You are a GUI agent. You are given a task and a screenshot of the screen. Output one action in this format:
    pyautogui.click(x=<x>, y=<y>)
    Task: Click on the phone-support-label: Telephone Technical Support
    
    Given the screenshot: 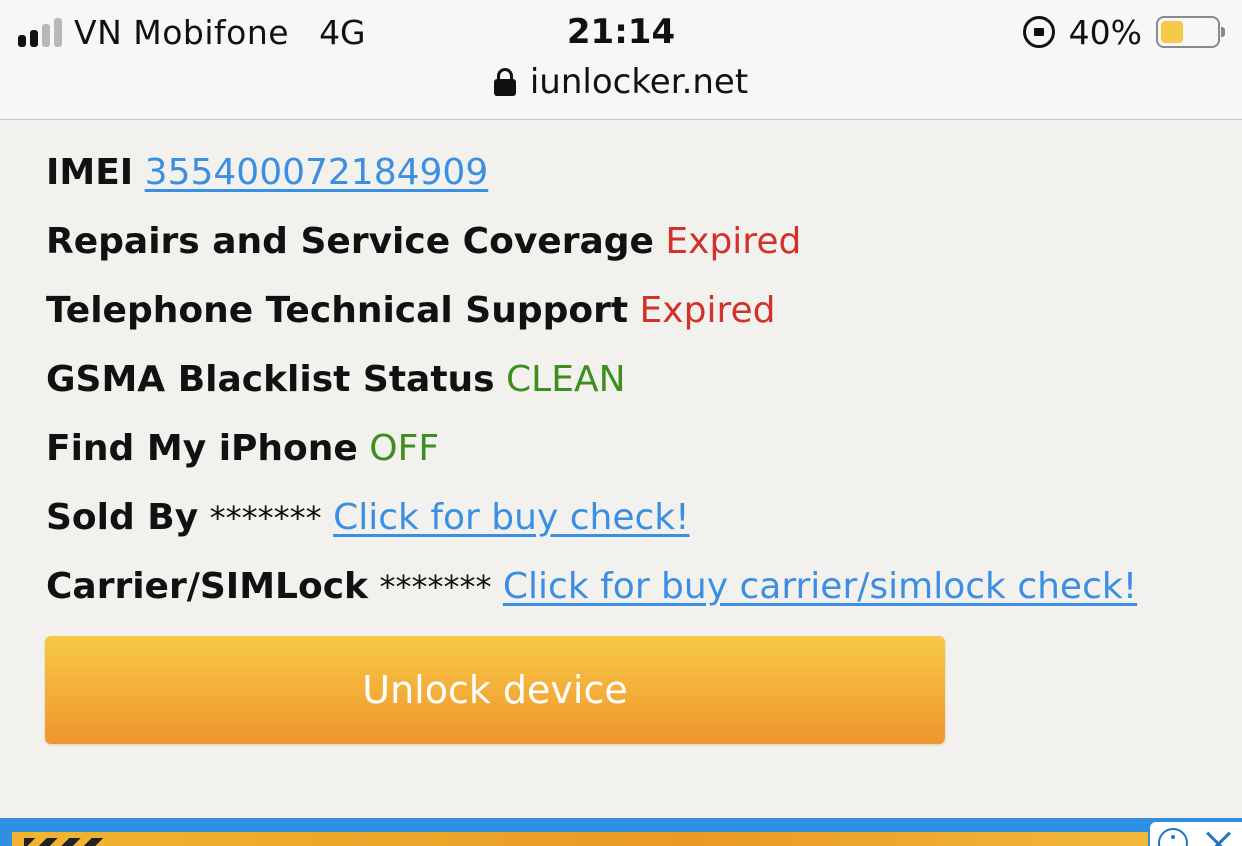 What is the action you would take?
    pyautogui.click(x=337, y=310)
    